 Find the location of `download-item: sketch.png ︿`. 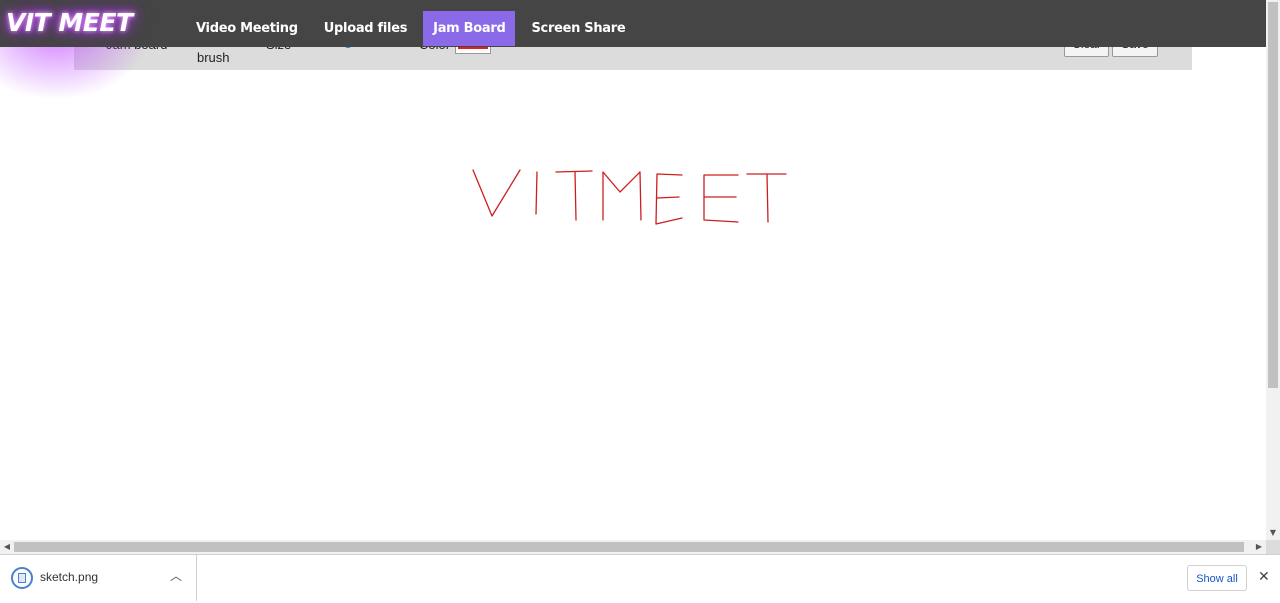

download-item: sketch.png ︿ is located at coordinates (98, 578).